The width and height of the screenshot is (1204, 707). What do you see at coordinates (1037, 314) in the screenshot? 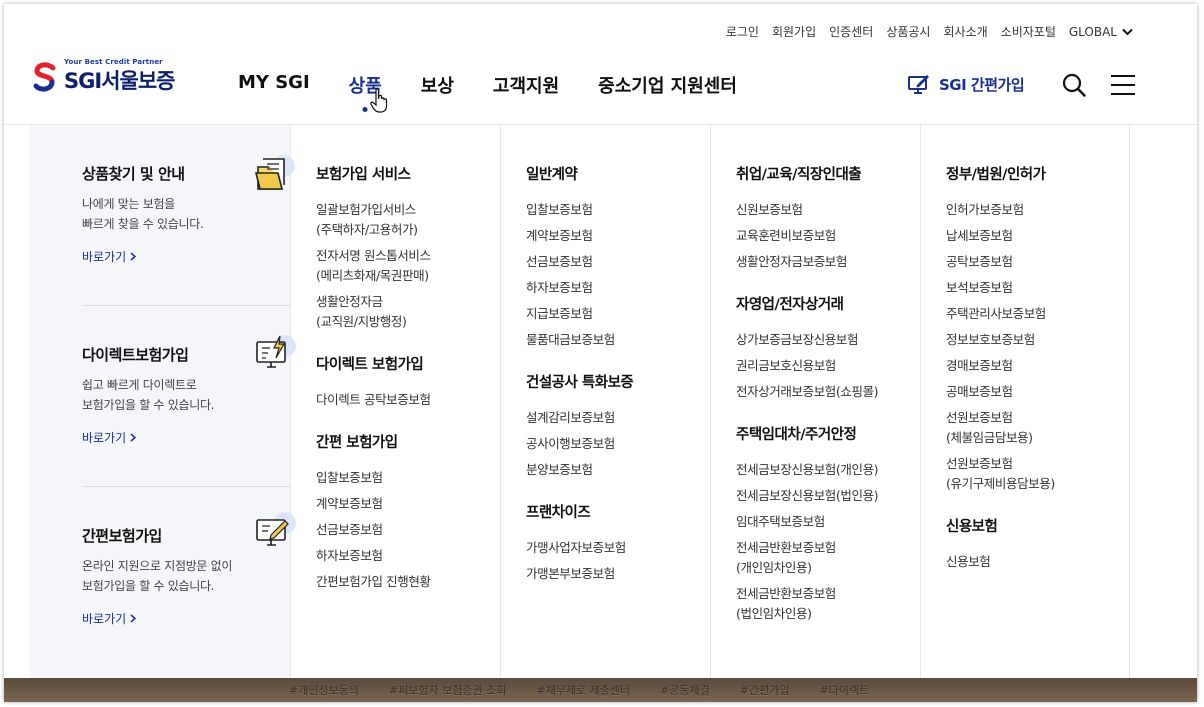
I see `menu-link: 주택관리사보증보험` at bounding box center [1037, 314].